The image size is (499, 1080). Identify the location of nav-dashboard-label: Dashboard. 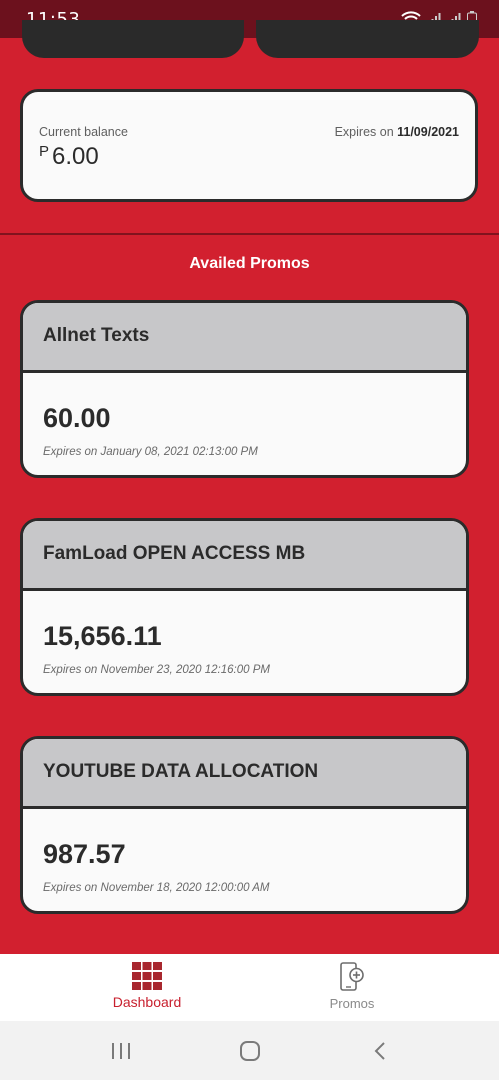
(147, 1002).